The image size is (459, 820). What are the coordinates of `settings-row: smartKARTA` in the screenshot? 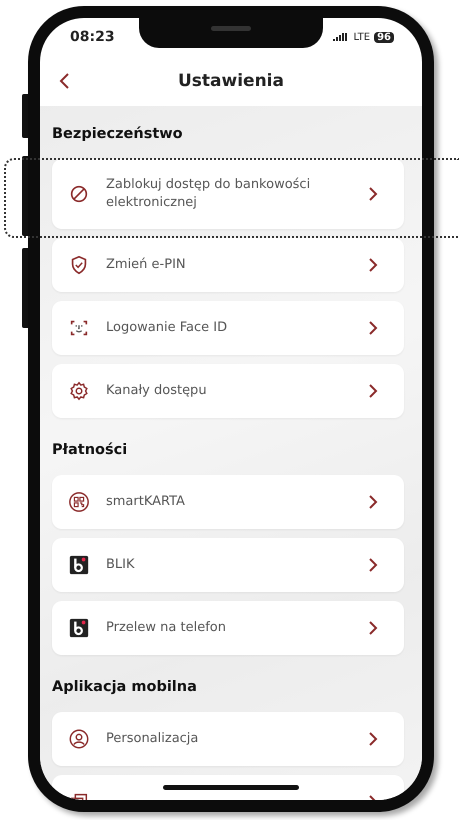 It's located at (228, 502).